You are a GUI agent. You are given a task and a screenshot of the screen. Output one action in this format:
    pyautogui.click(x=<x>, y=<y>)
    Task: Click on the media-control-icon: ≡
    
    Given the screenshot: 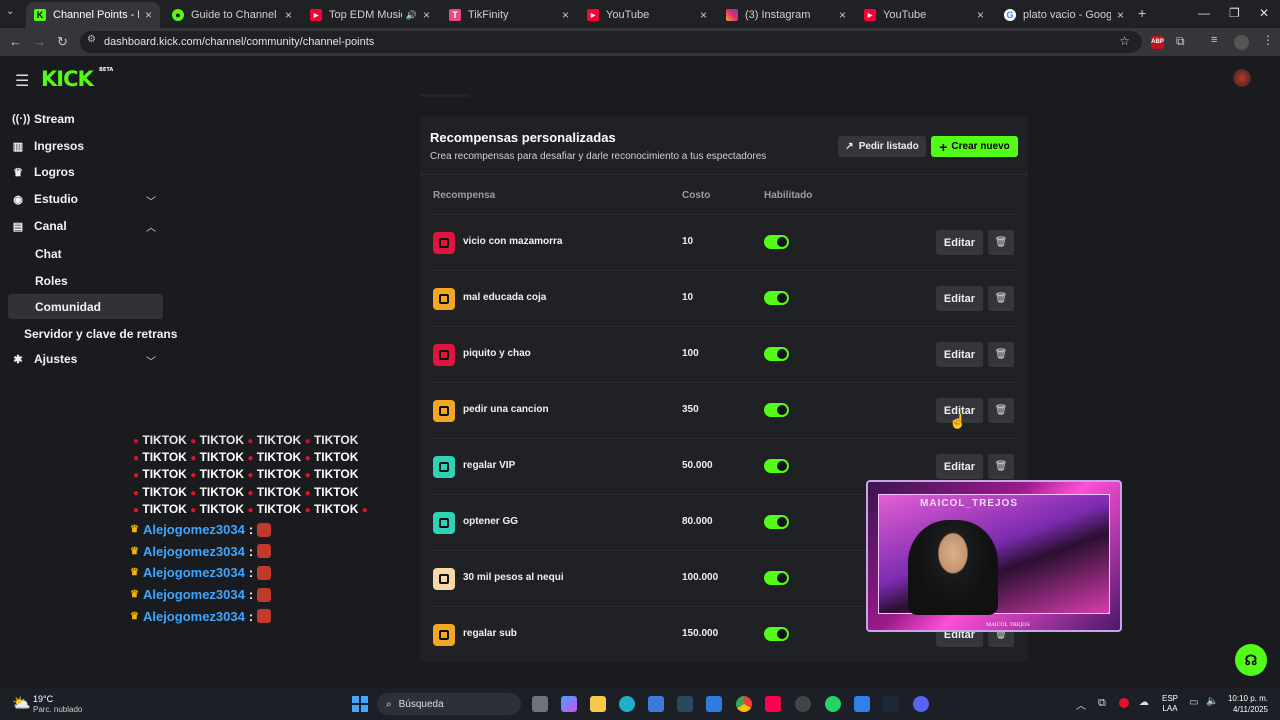 What is the action you would take?
    pyautogui.click(x=1214, y=40)
    